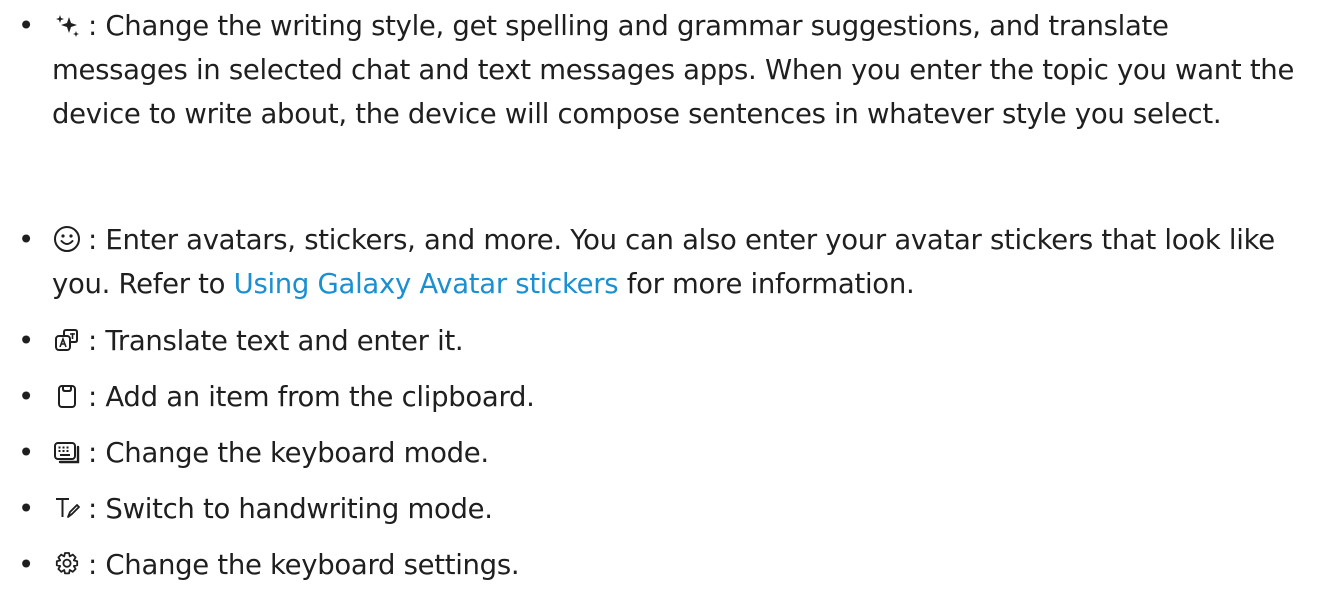  Describe the element at coordinates (67, 340) in the screenshot. I see `translate-icon` at that location.